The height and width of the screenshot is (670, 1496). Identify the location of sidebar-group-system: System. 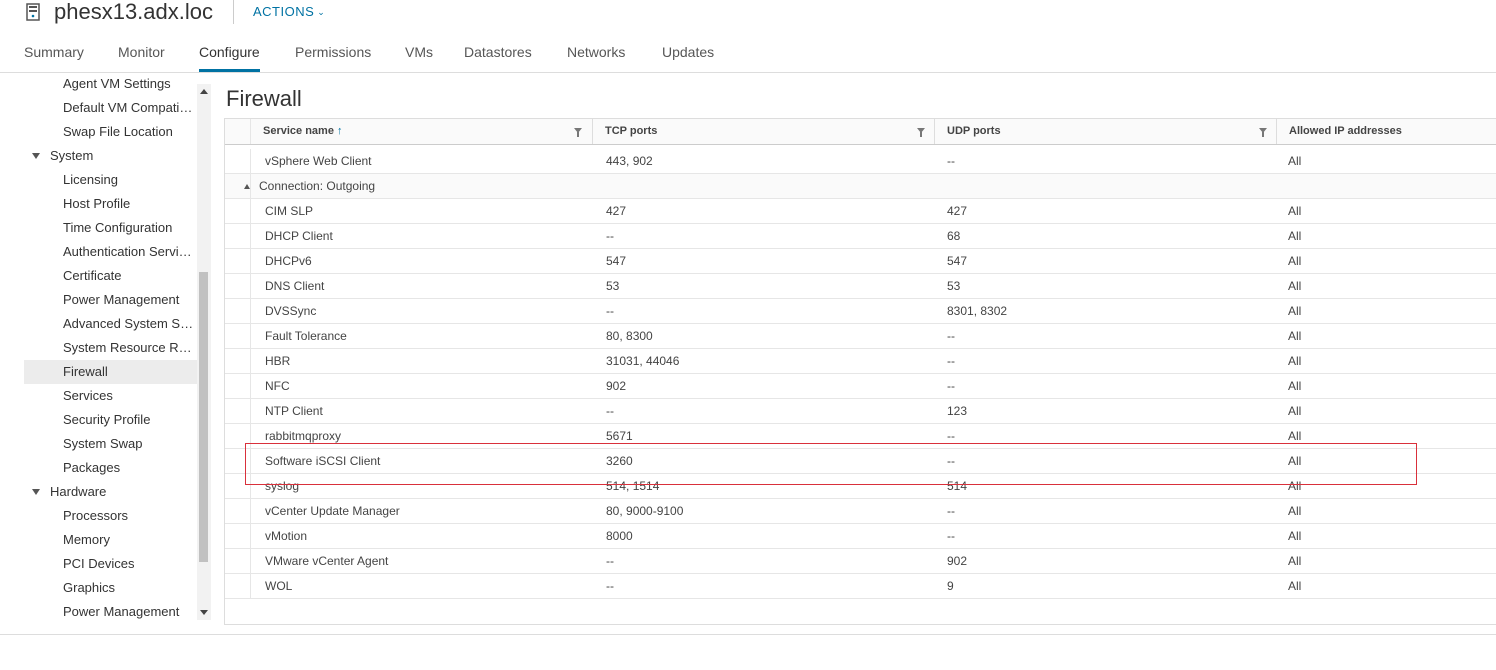
(110, 156).